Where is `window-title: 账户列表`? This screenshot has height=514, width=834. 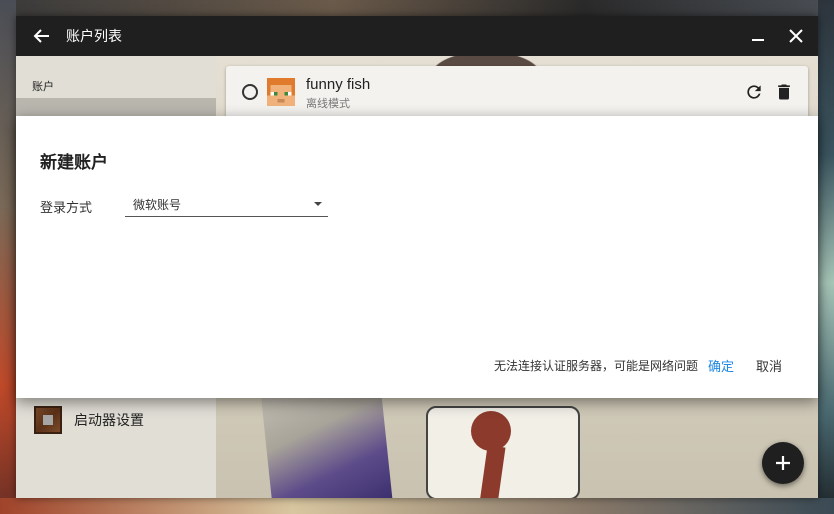
window-title: 账户列表 is located at coordinates (94, 36).